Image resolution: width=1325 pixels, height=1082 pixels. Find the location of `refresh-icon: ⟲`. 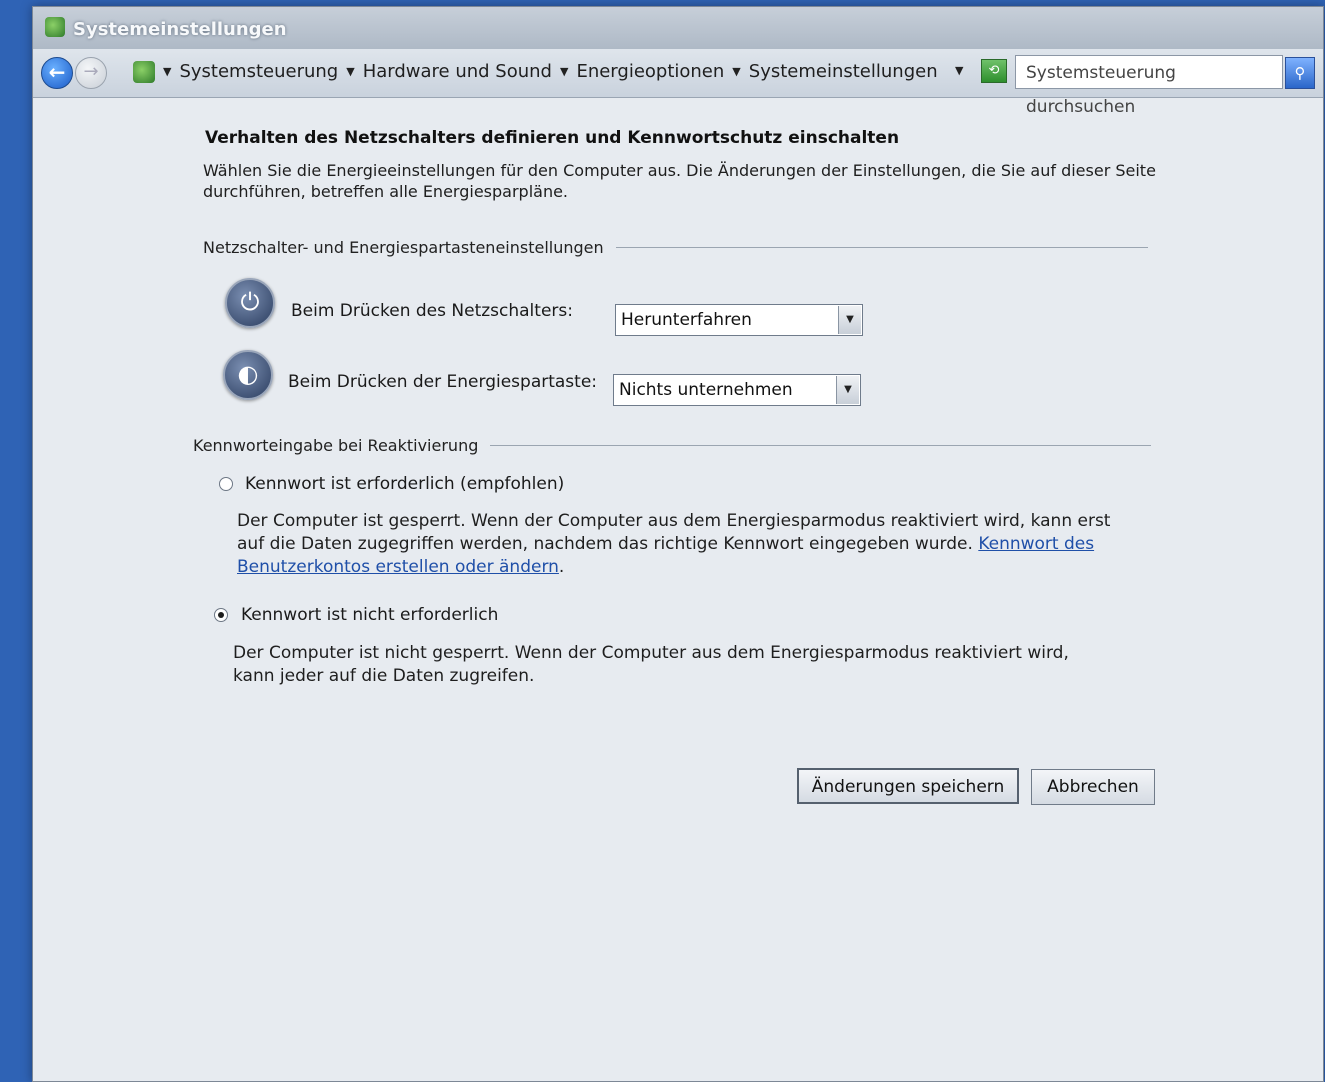

refresh-icon: ⟲ is located at coordinates (994, 70).